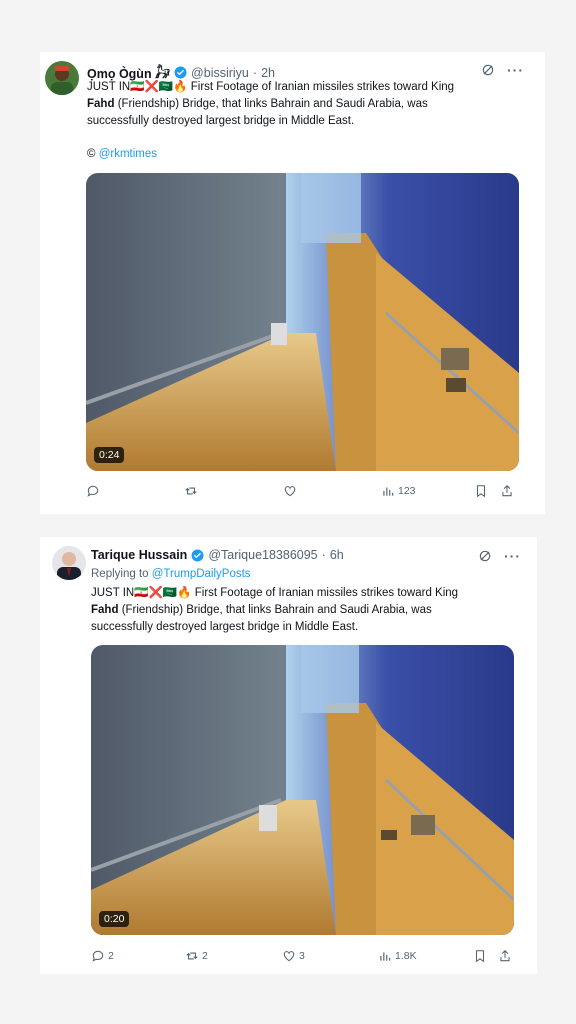 This screenshot has height=1024, width=576. Describe the element at coordinates (302, 956) in the screenshot. I see `like-count: 3` at that location.